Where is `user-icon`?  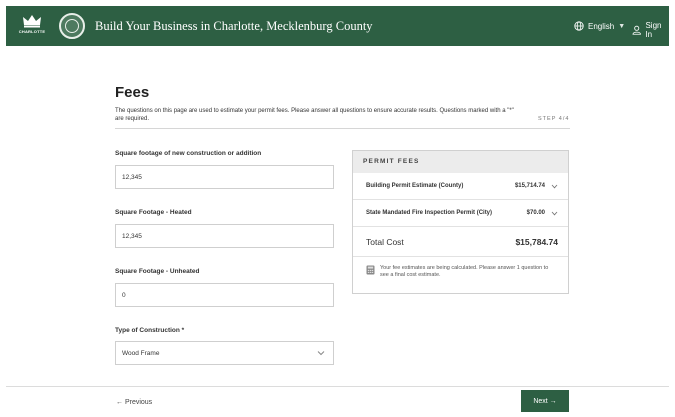
user-icon is located at coordinates (636, 30).